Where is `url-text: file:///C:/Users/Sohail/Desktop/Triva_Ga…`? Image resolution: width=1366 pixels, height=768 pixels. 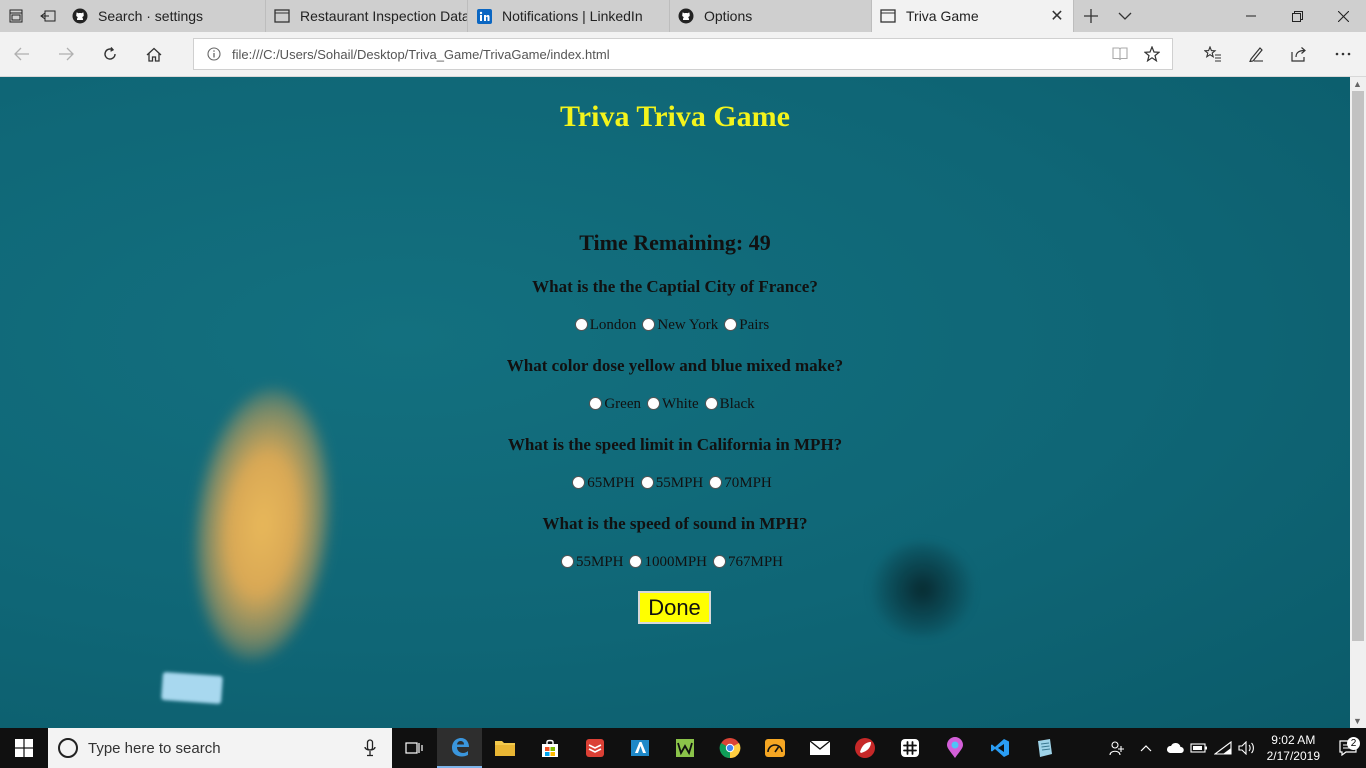 url-text: file:///C:/Users/Sohail/Desktop/Triva_Ga… is located at coordinates (421, 54).